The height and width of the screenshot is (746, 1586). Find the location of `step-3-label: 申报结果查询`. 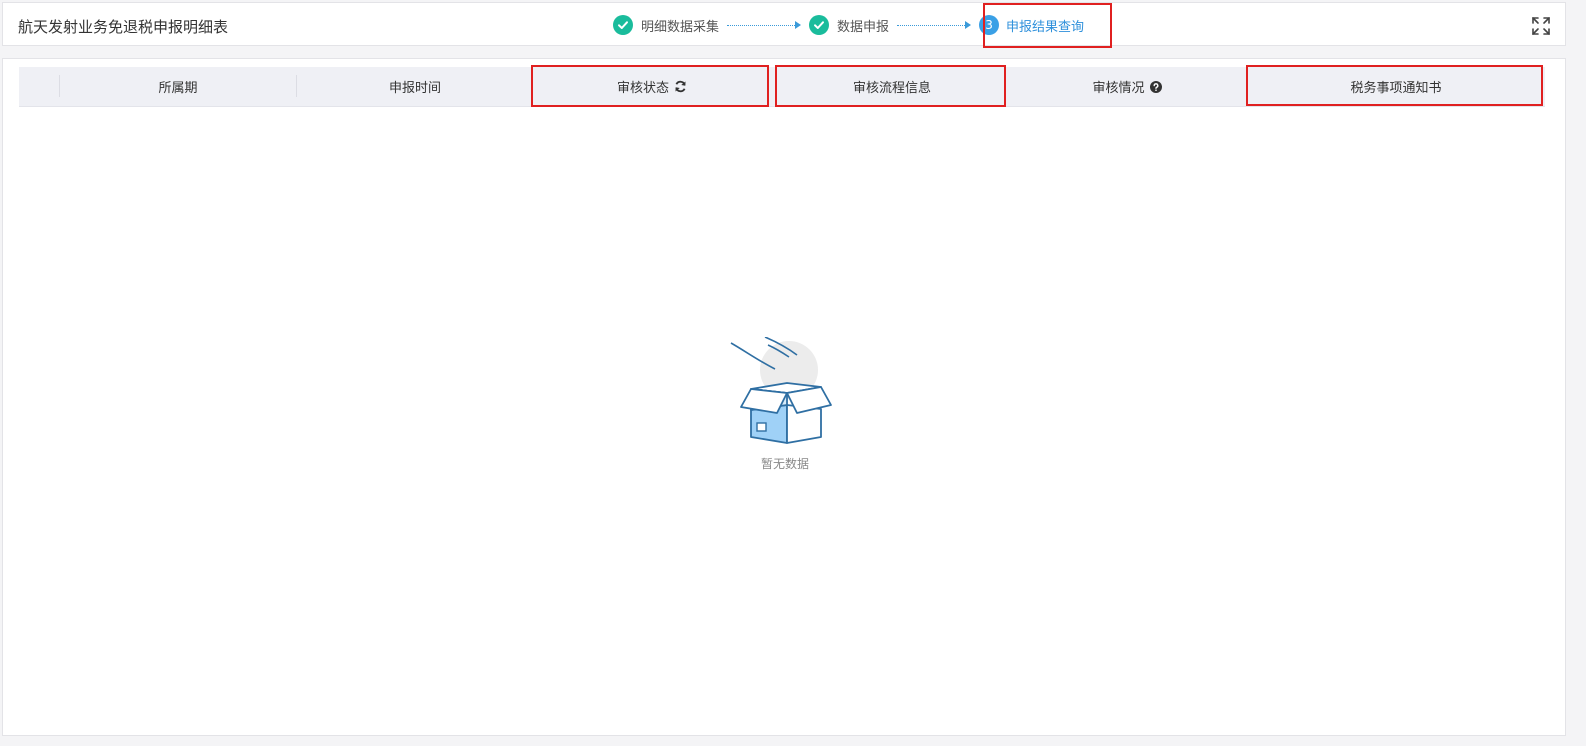

step-3-label: 申报结果查询 is located at coordinates (1045, 27).